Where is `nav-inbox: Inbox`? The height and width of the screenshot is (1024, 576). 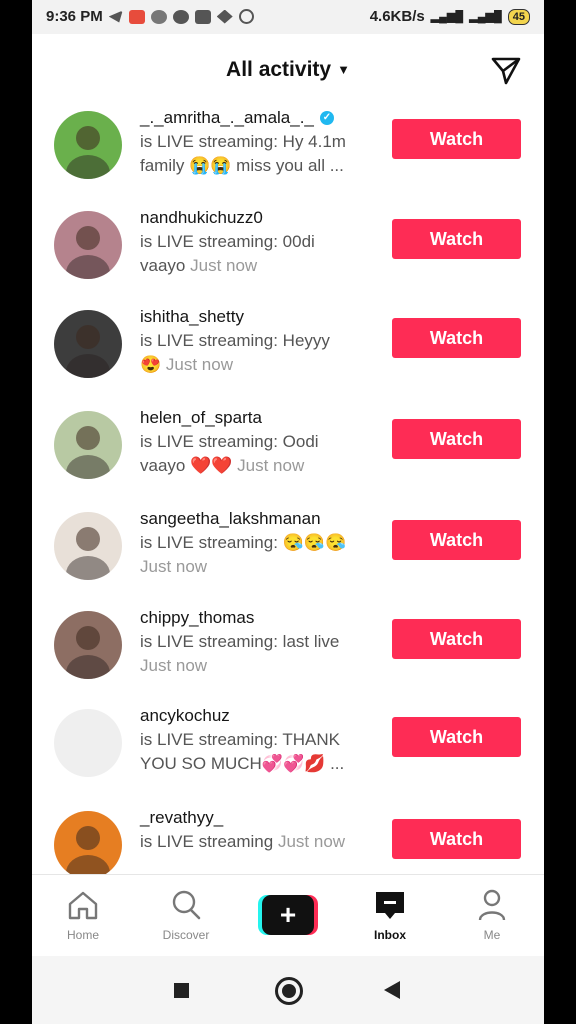
nav-inbox: Inbox is located at coordinates (390, 915).